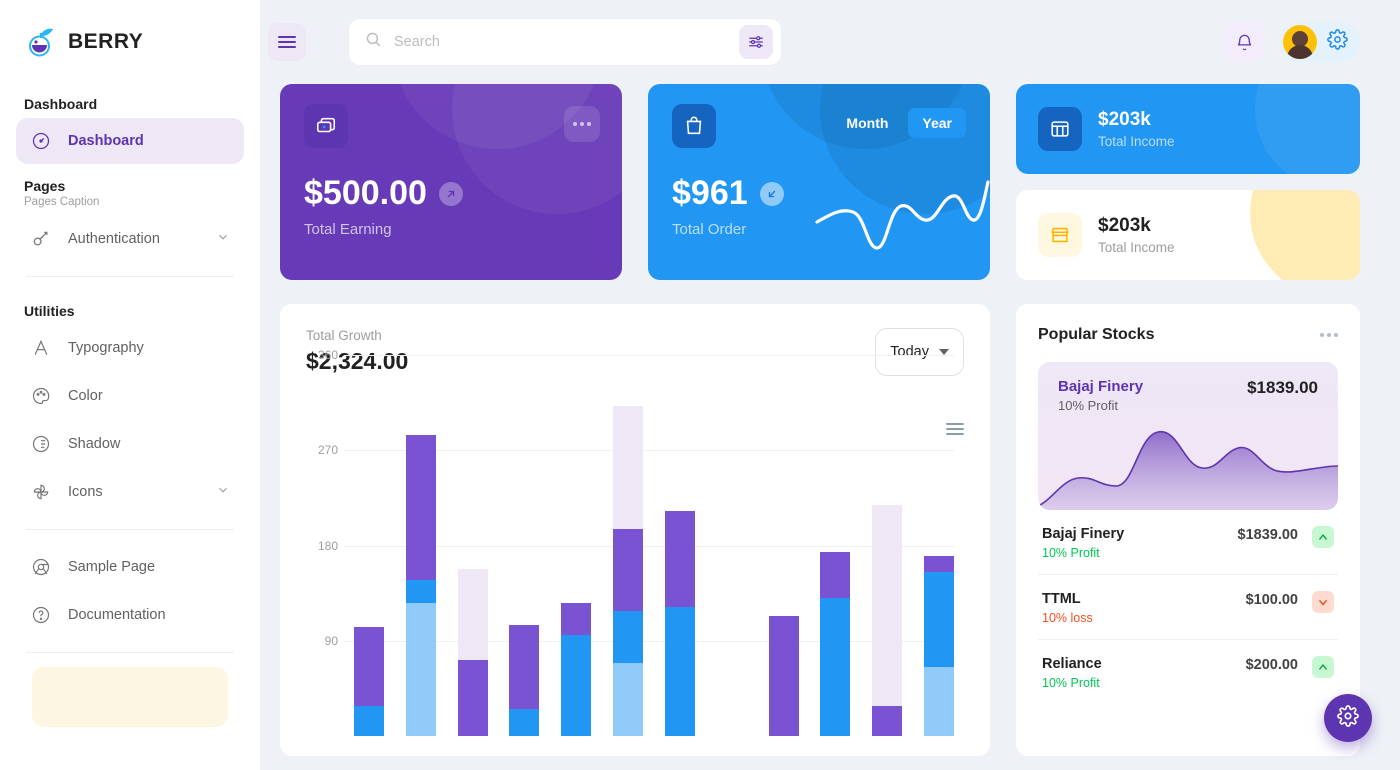  Describe the element at coordinates (106, 348) in the screenshot. I see `sidebar-item-label: Typography` at that location.